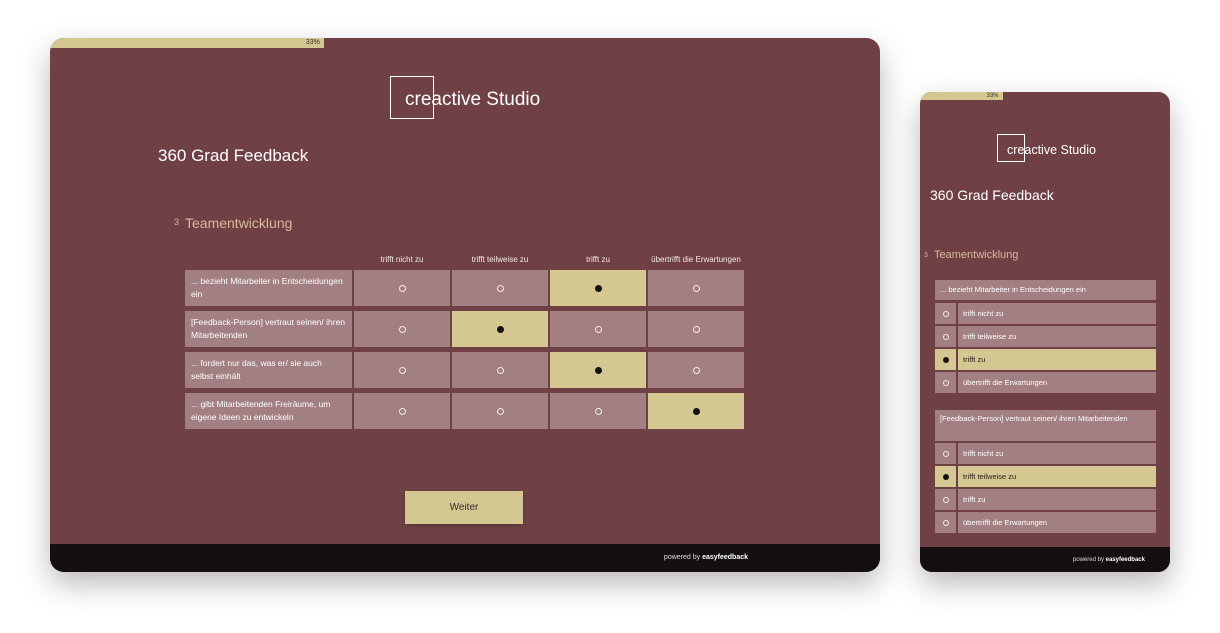 The height and width of the screenshot is (633, 1220). What do you see at coordinates (696, 259) in the screenshot?
I see `column-header-uebertrifft: übertrifft die Erwartungen` at bounding box center [696, 259].